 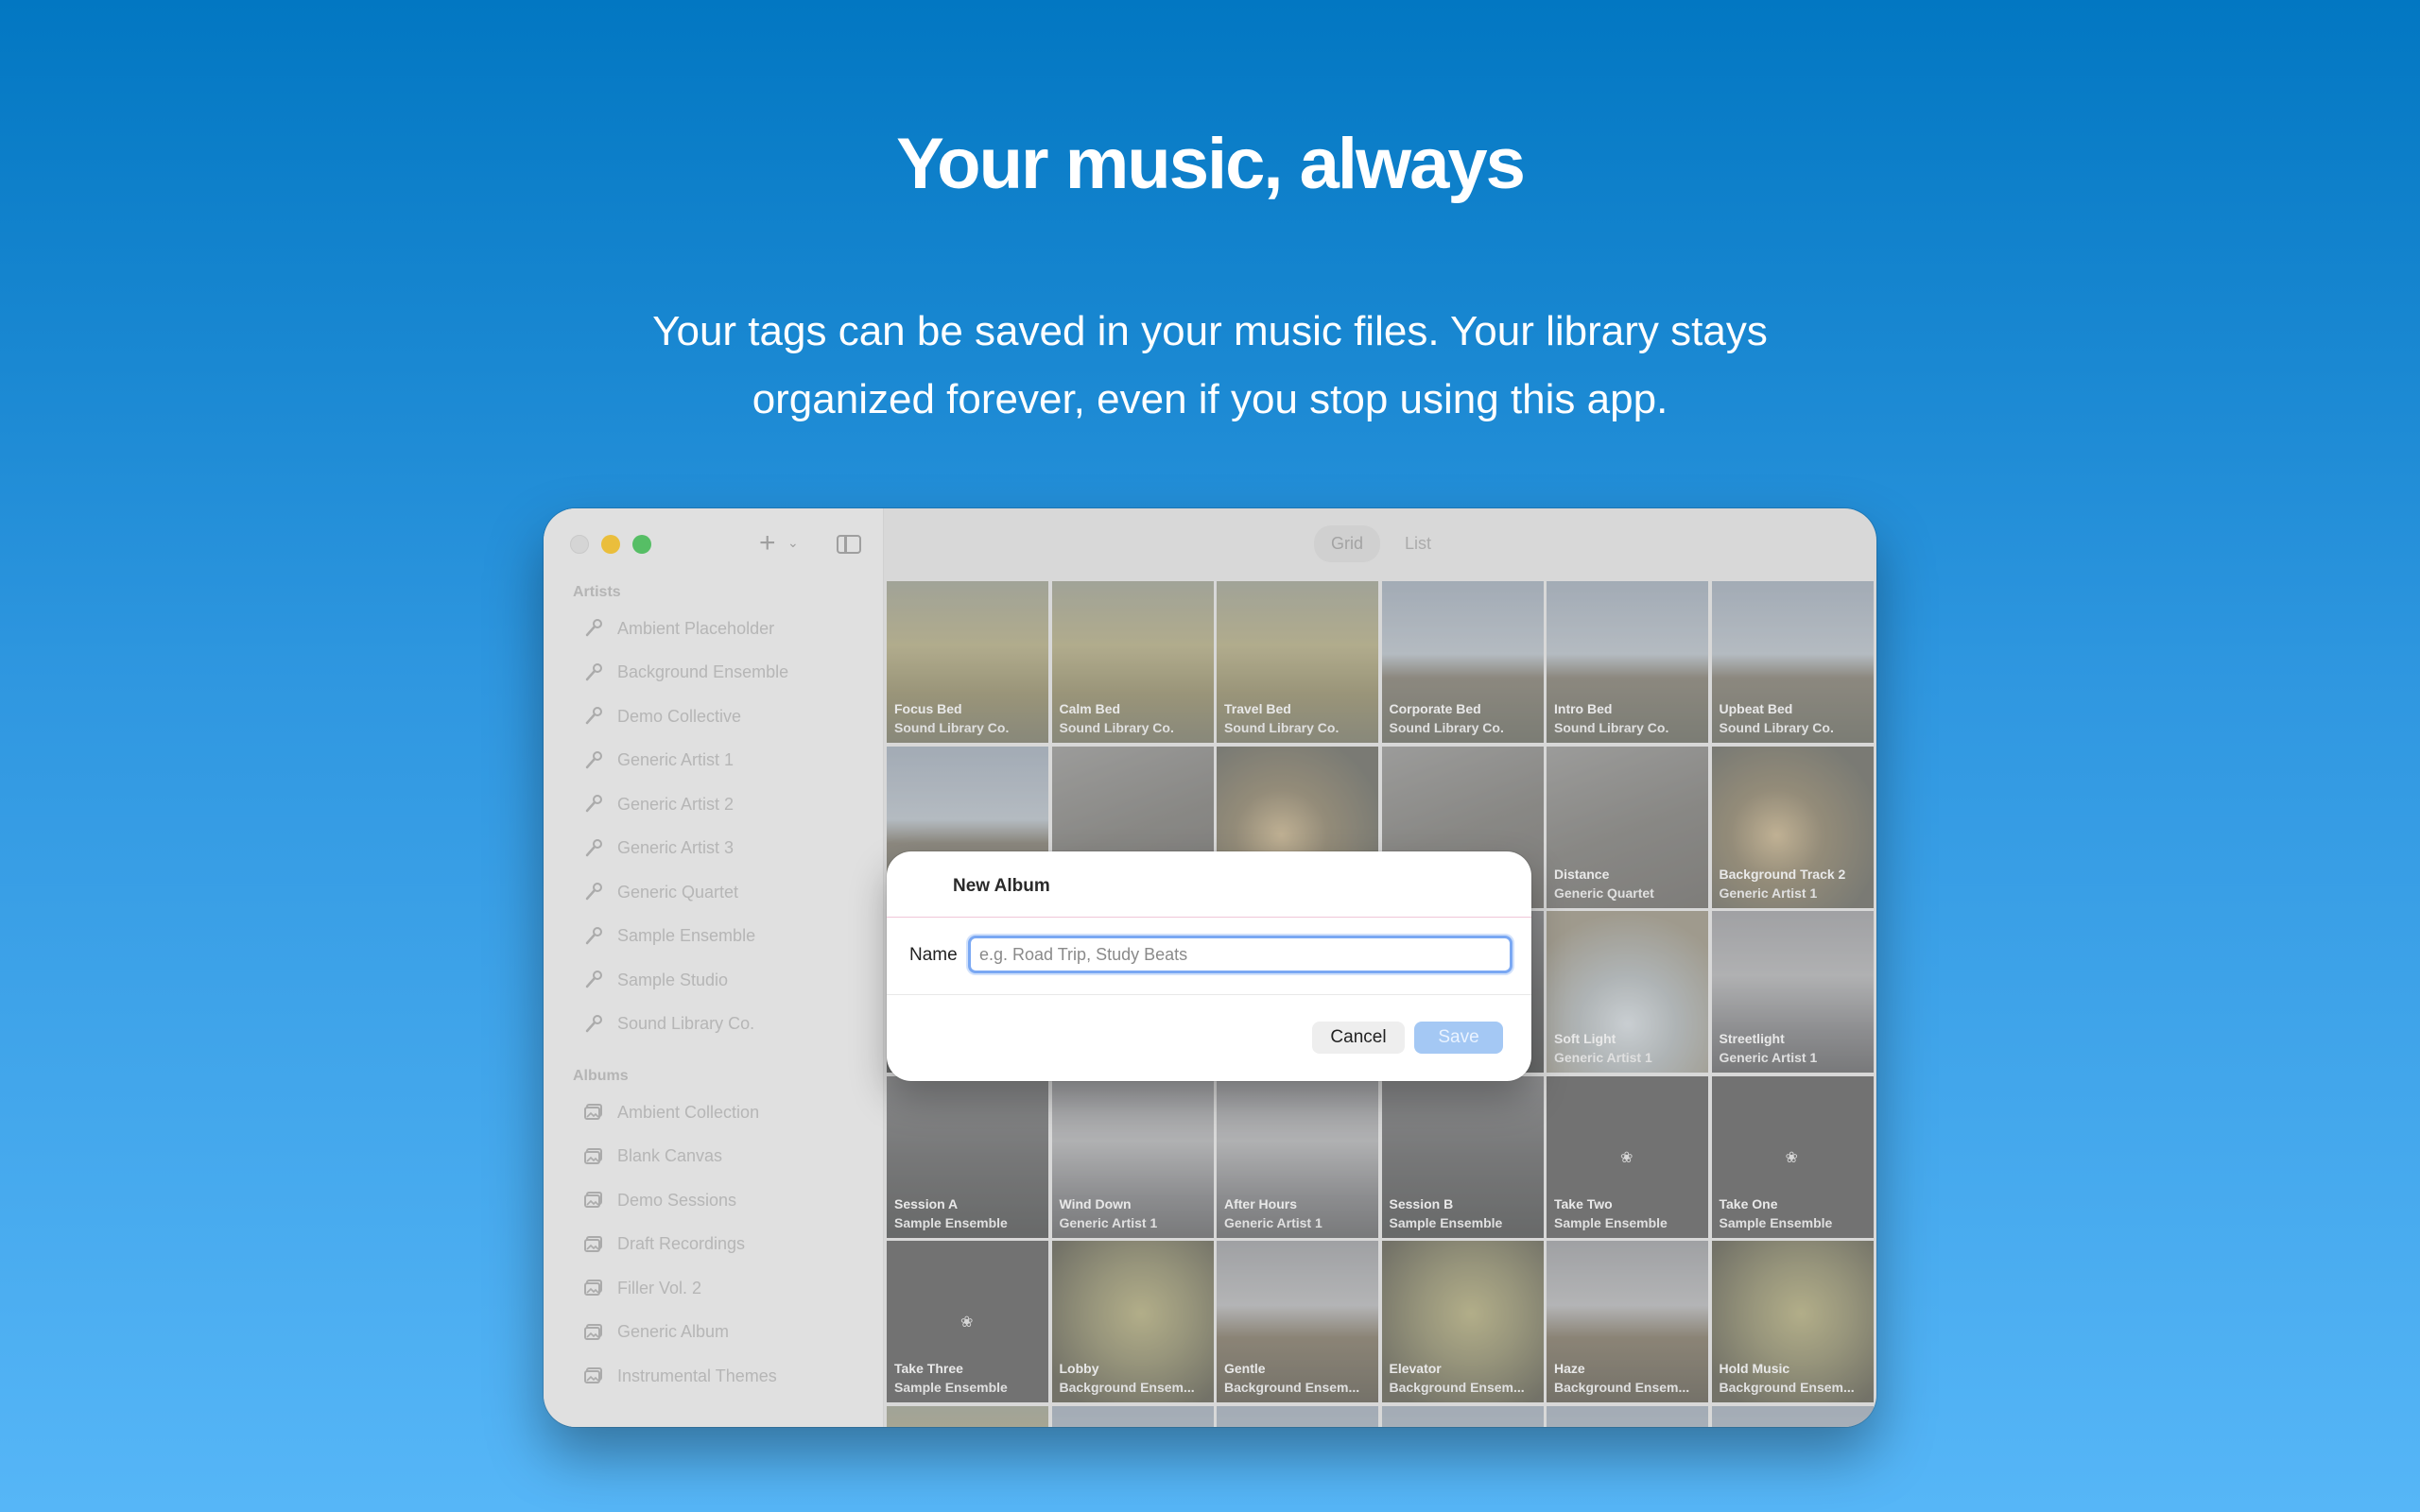 I want to click on album-title: Upbeat Bed, so click(x=1756, y=708).